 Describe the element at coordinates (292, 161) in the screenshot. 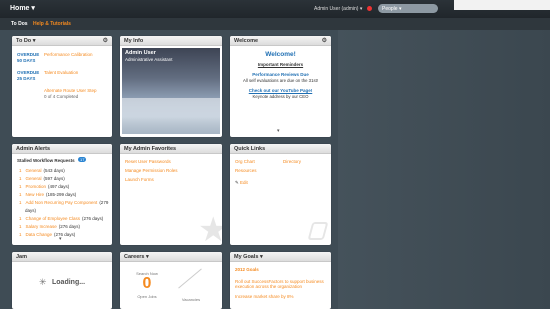

I see `quick-link: Directory` at that location.